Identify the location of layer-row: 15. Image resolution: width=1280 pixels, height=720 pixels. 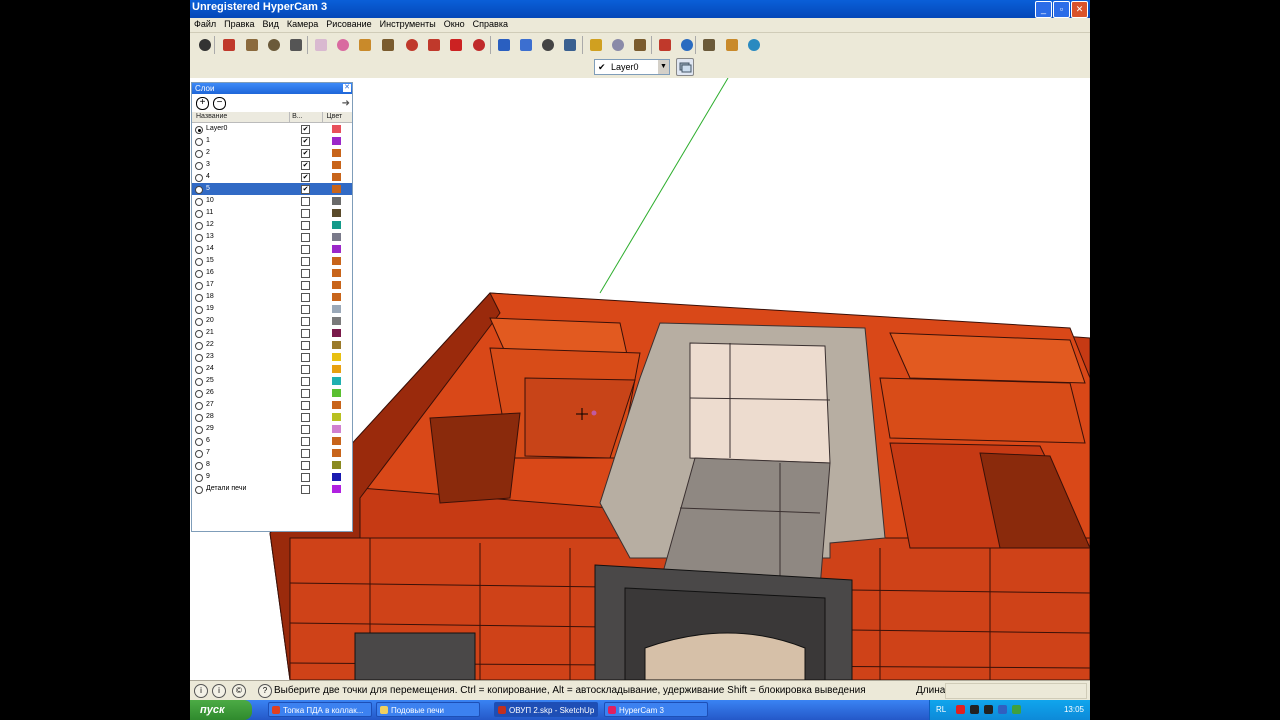
(272, 261).